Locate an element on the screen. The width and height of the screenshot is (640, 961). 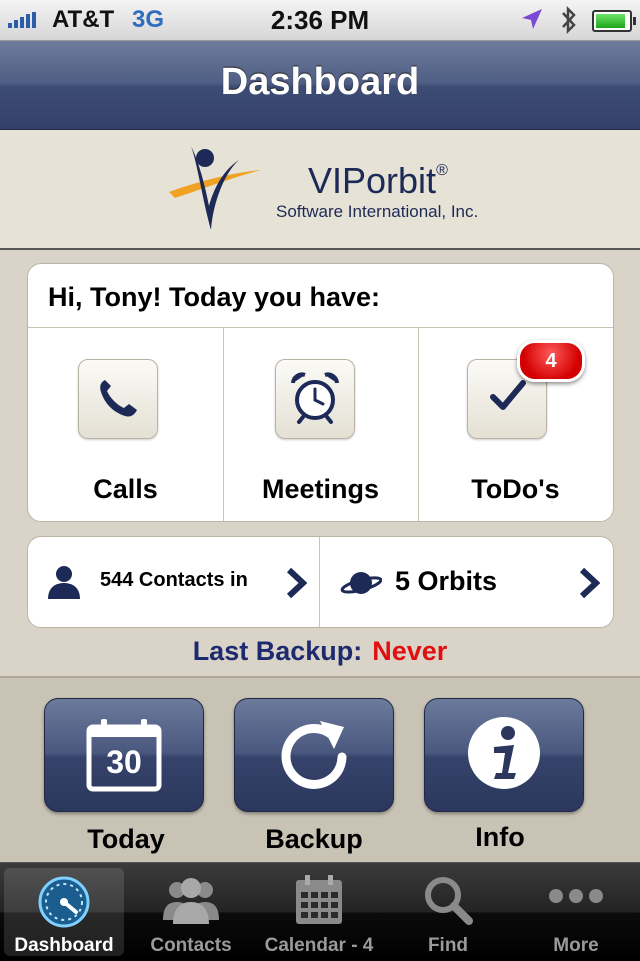
alarm-clock-icon is located at coordinates (315, 399).